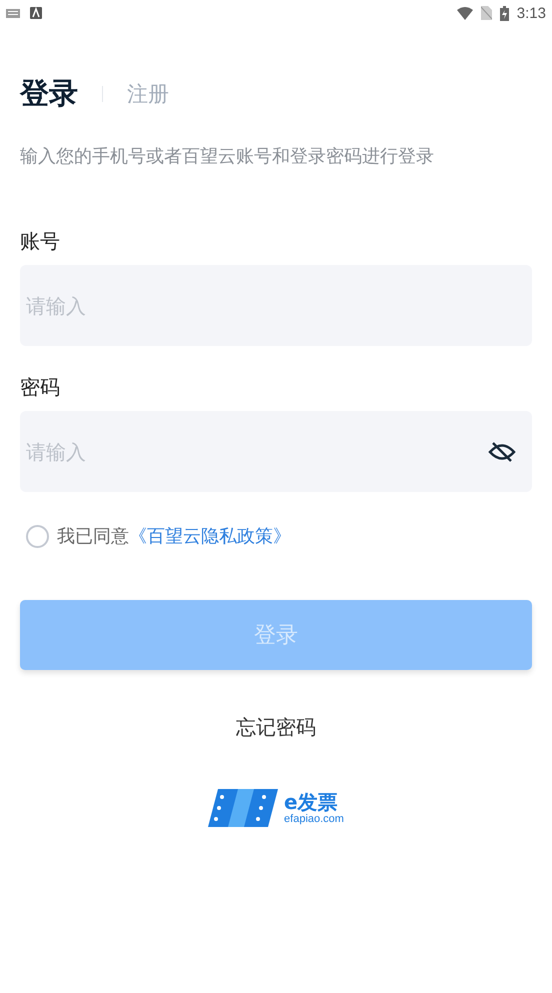  What do you see at coordinates (502, 452) in the screenshot?
I see `eye-off-icon` at bounding box center [502, 452].